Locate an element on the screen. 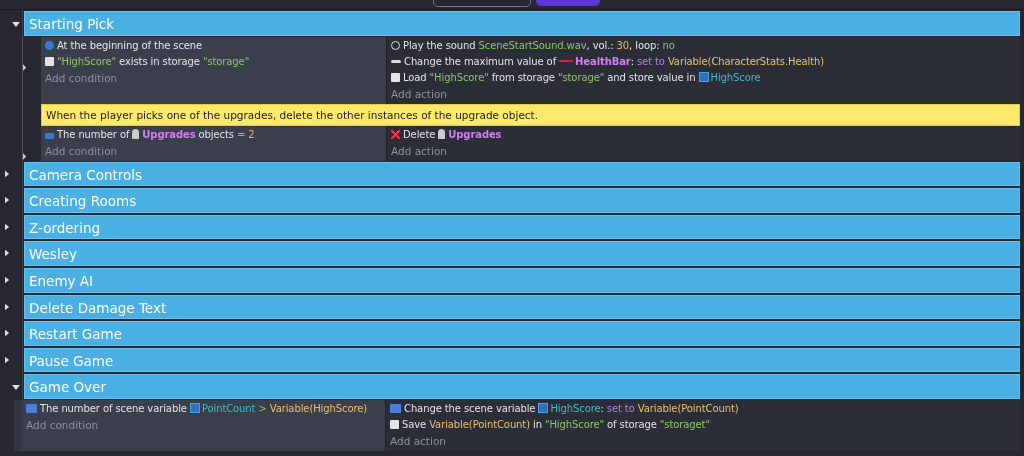 The image size is (1024, 456). group-header: Pause Game is located at coordinates (522, 360).